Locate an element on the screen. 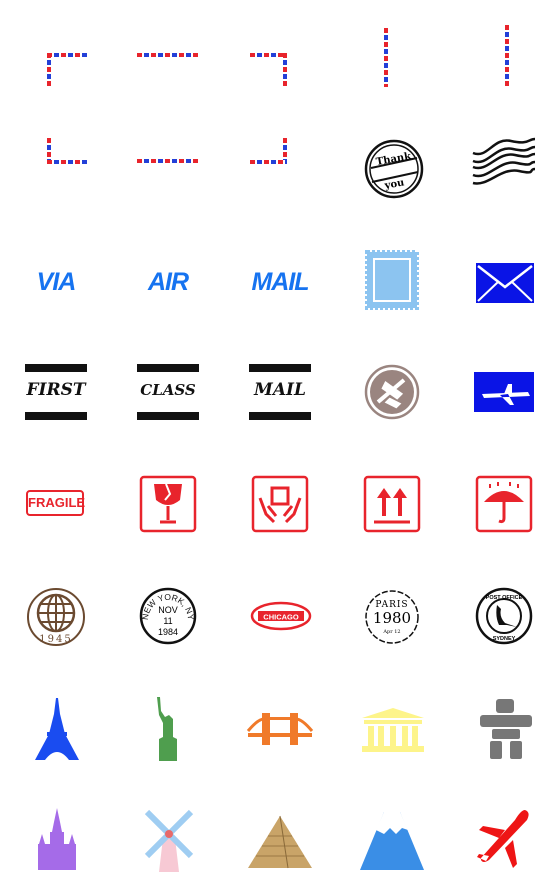  thank-you-stamp-icon: Thank you is located at coordinates (394, 169).